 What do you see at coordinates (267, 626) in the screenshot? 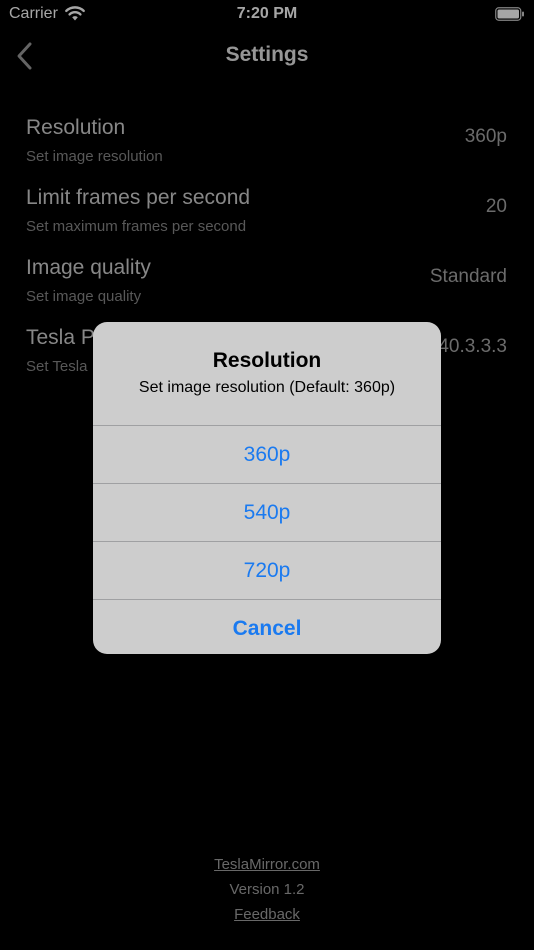
I see `cancel-button: Cancel` at bounding box center [267, 626].